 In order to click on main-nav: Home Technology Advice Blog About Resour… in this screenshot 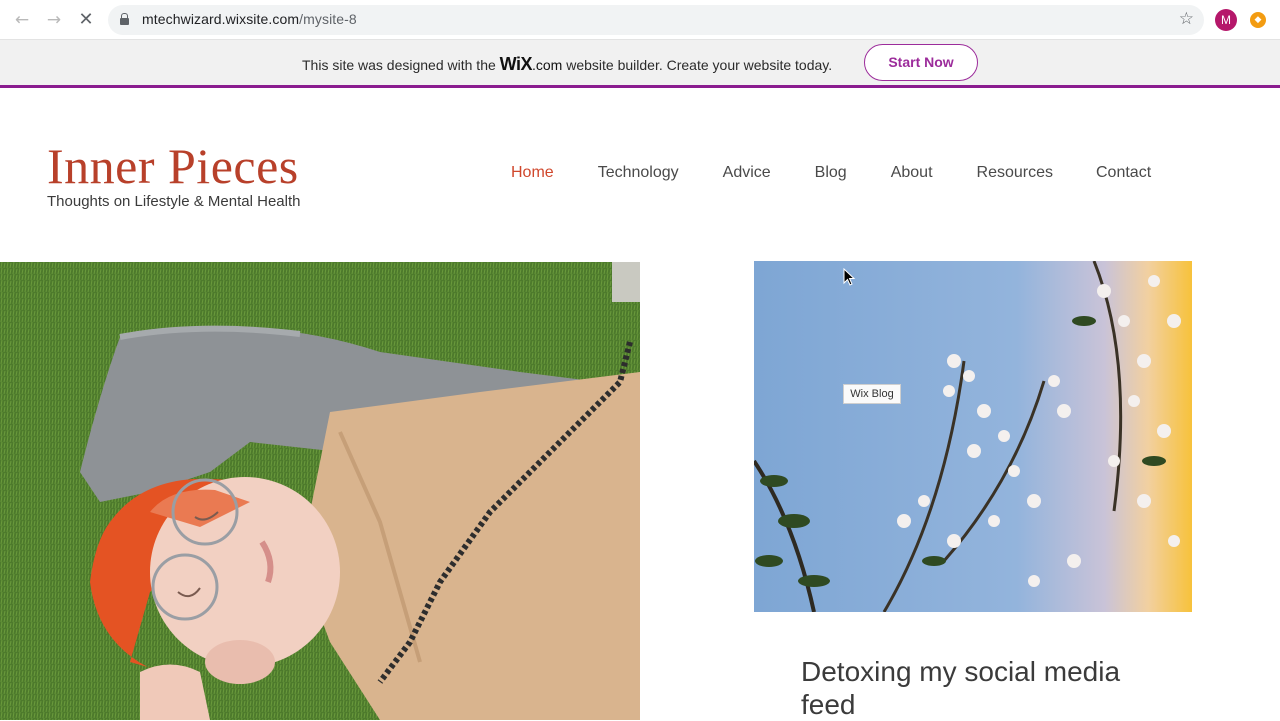, I will do `click(831, 173)`.